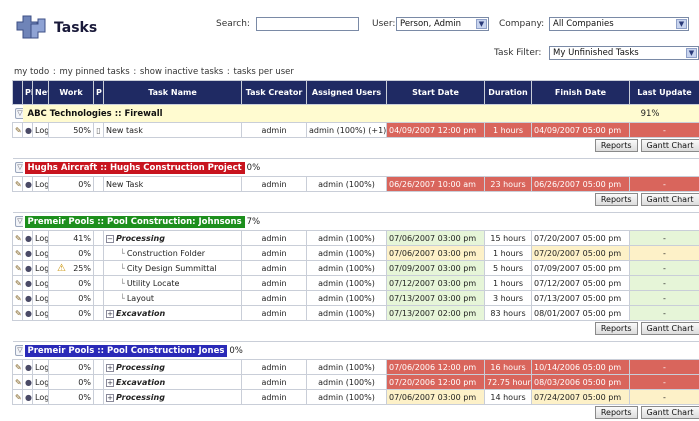 The height and width of the screenshot is (421, 699). I want to click on col-new-log: New Log, so click(41, 93).